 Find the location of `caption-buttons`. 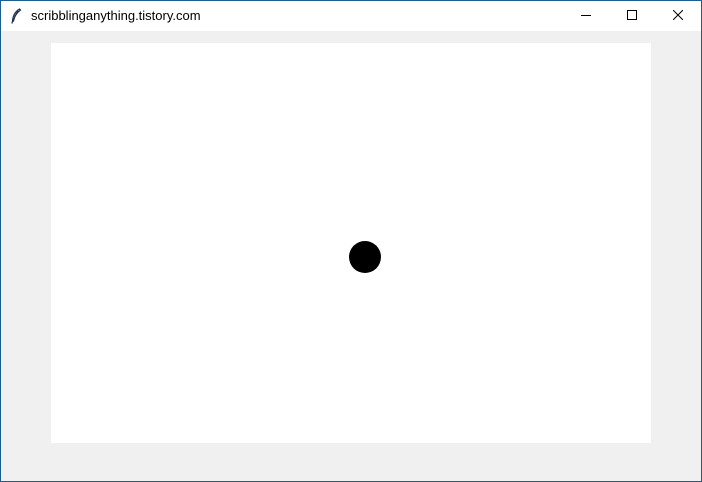

caption-buttons is located at coordinates (632, 16).